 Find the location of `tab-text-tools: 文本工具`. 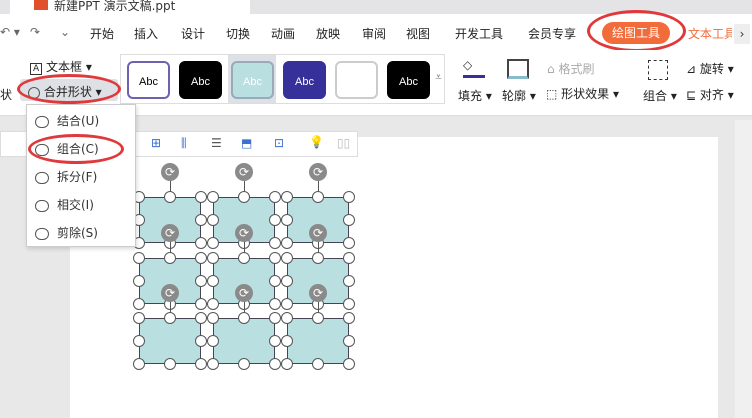

tab-text-tools: 文本工具 is located at coordinates (710, 33).